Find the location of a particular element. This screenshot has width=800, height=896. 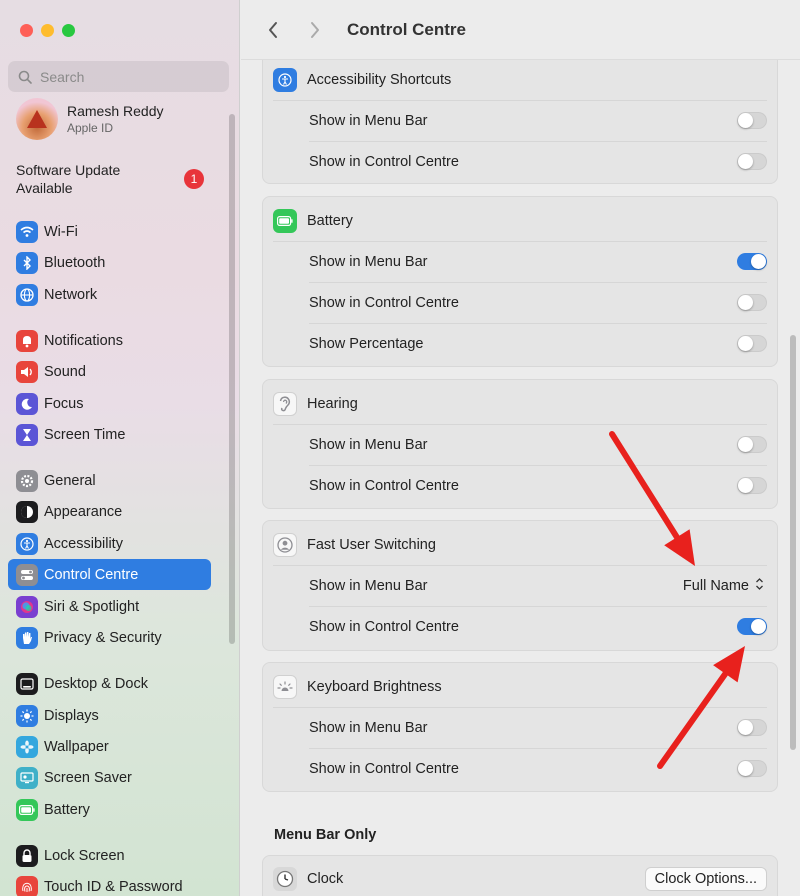

software-update-item: Software Update Available 1 is located at coordinates (111, 179).